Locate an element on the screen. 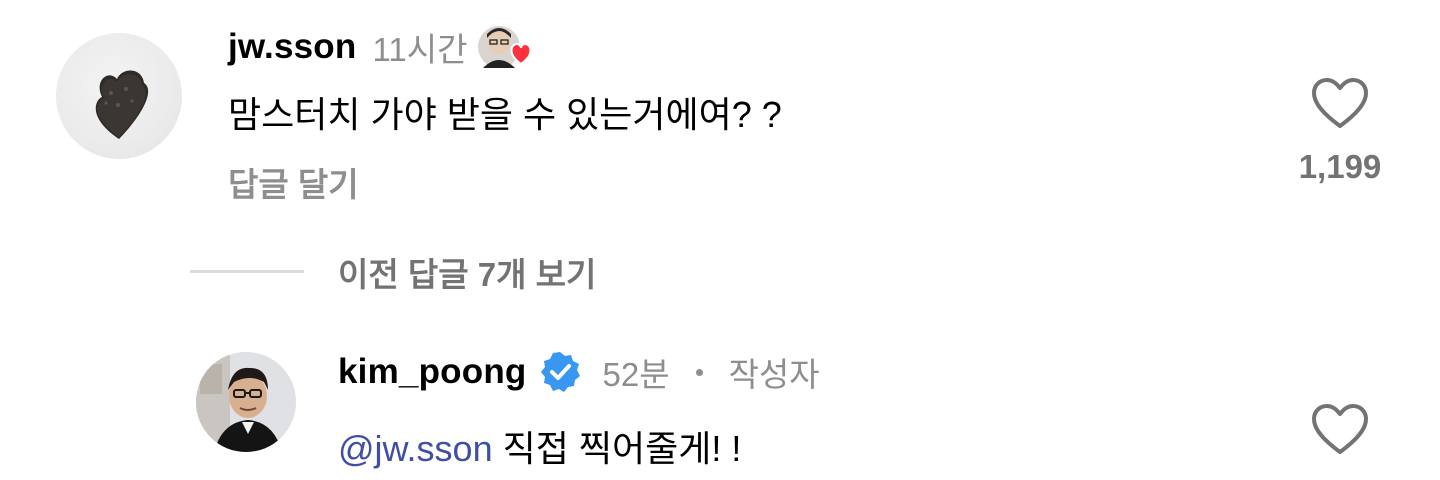 This screenshot has width=1440, height=480. heart-cookie-image is located at coordinates (122, 104).